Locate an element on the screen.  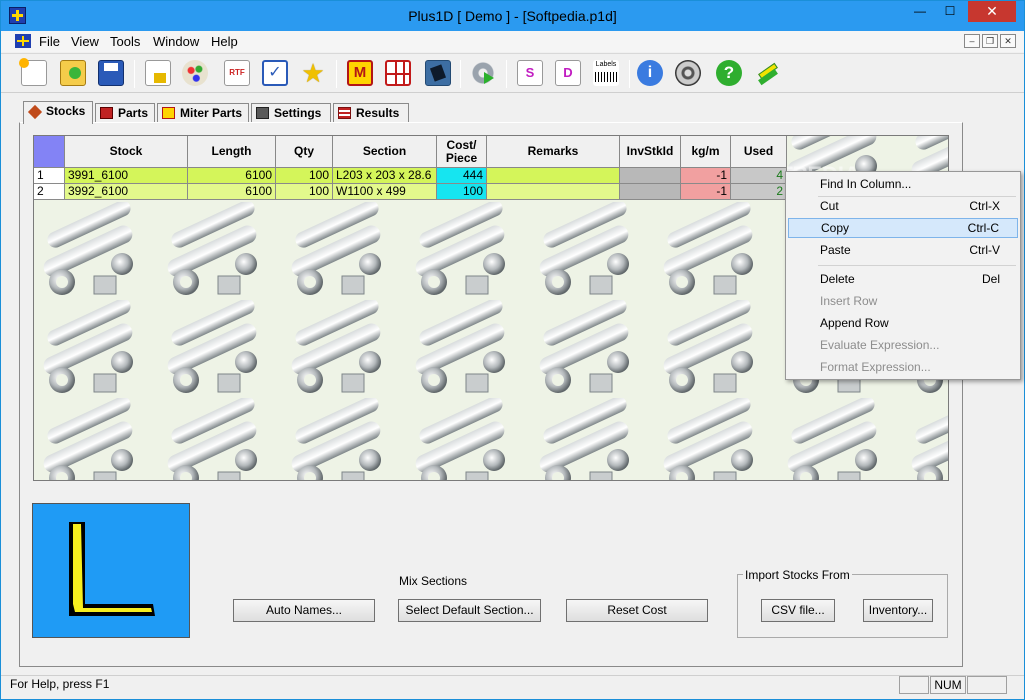
maximize-button: ☐ is located at coordinates (950, 11).